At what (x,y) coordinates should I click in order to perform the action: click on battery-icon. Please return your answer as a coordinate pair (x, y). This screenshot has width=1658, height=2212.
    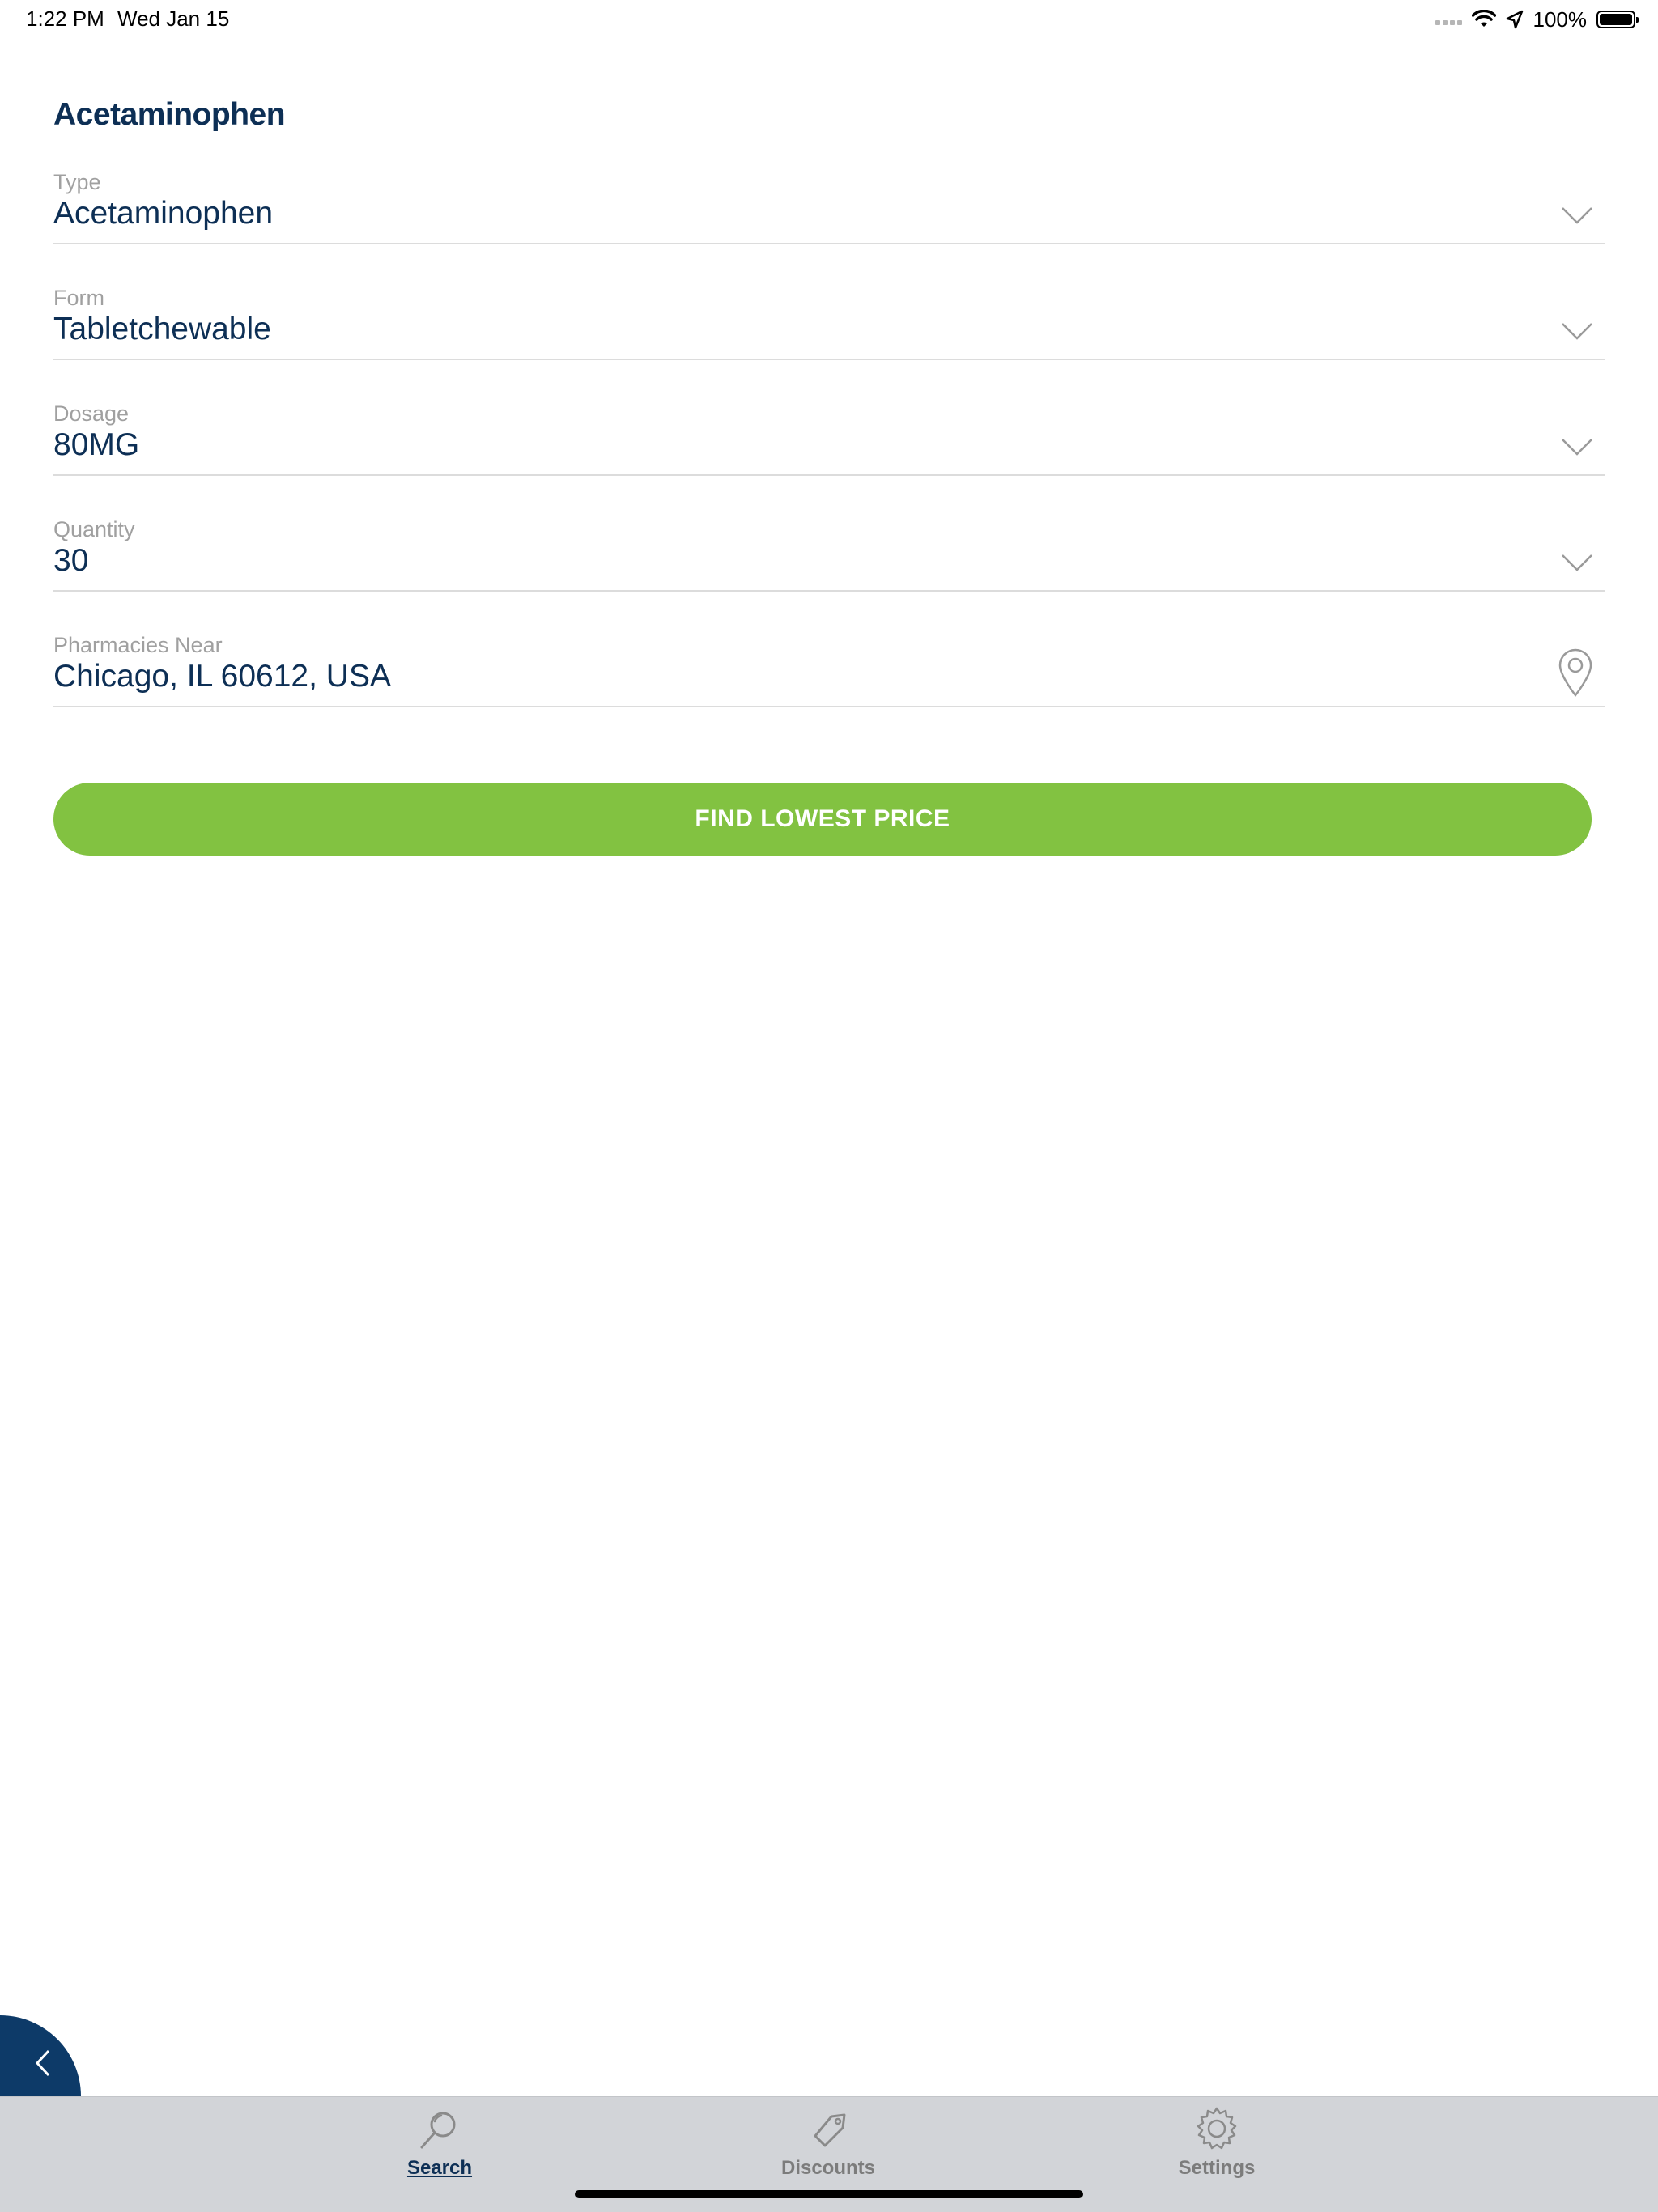
    Looking at the image, I should click on (1617, 19).